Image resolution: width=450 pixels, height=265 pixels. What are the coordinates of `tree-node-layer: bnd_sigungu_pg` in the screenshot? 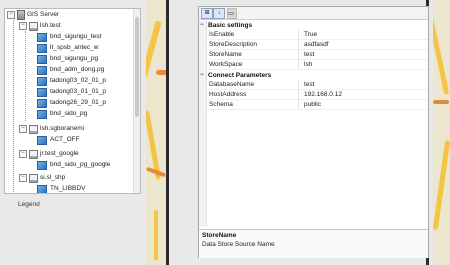 It's located at (67, 59).